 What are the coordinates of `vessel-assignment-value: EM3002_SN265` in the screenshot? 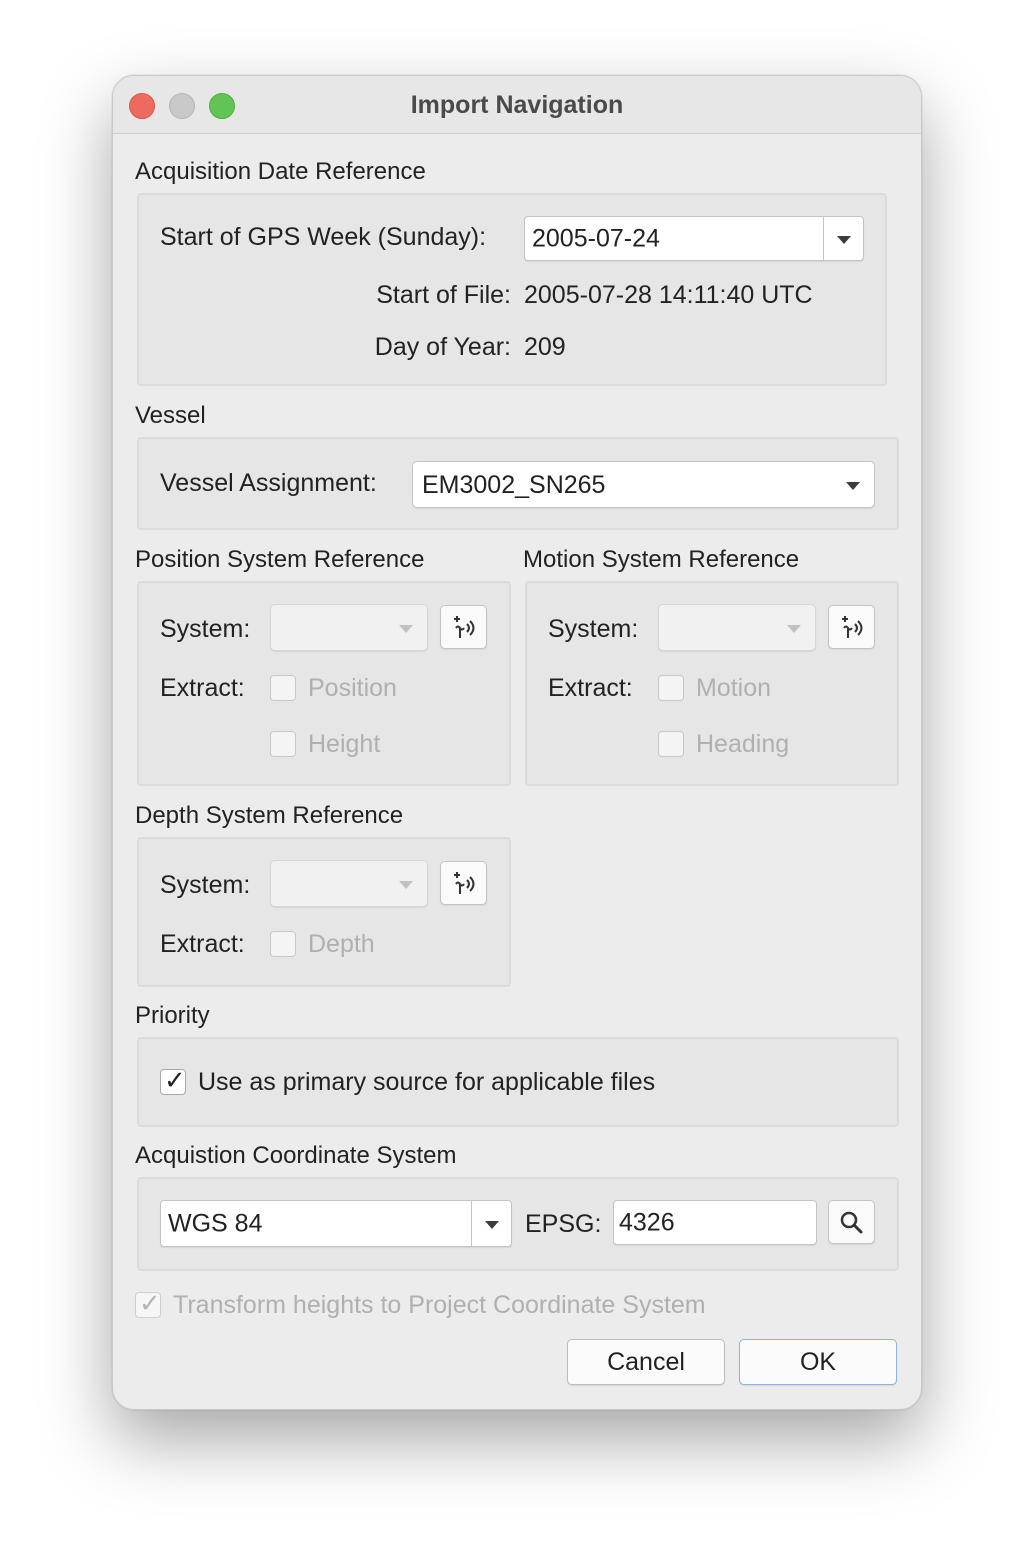 It's located at (514, 485).